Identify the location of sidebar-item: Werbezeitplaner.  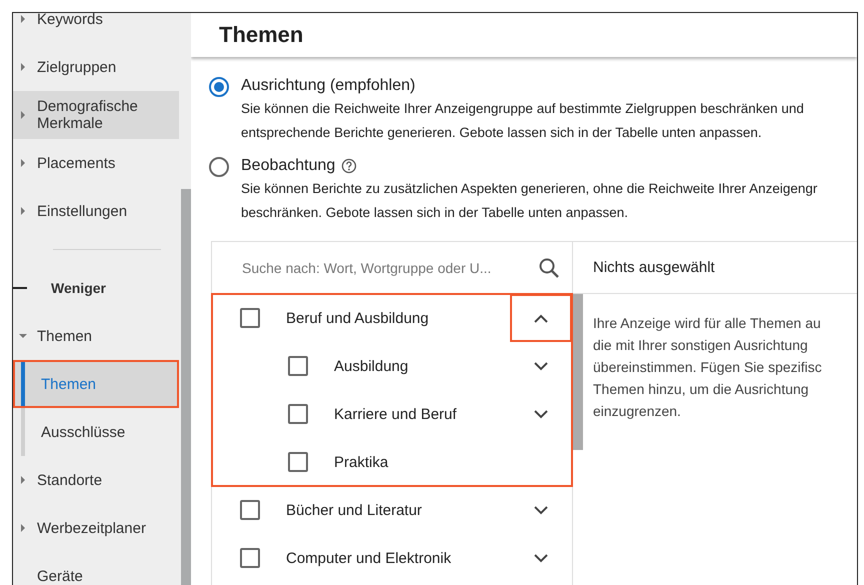
(96, 528).